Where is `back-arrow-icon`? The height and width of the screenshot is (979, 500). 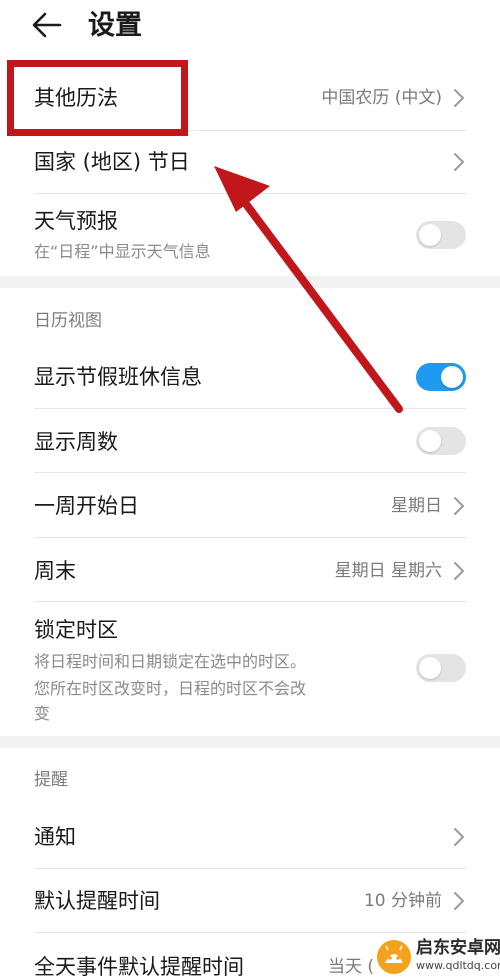 back-arrow-icon is located at coordinates (47, 25).